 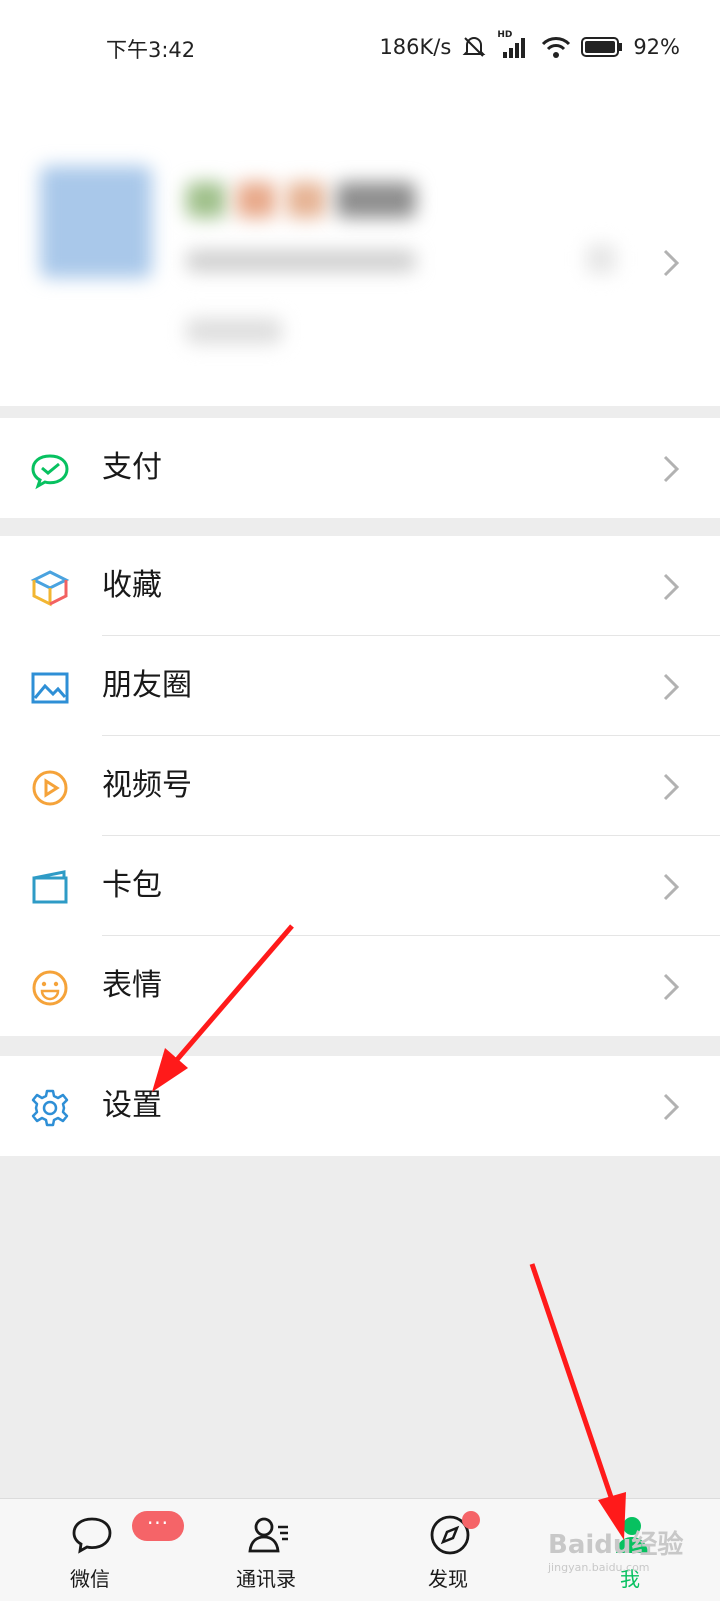 I want to click on watermark: Baidu经验 jingyan.baidu.com, so click(x=615, y=1549).